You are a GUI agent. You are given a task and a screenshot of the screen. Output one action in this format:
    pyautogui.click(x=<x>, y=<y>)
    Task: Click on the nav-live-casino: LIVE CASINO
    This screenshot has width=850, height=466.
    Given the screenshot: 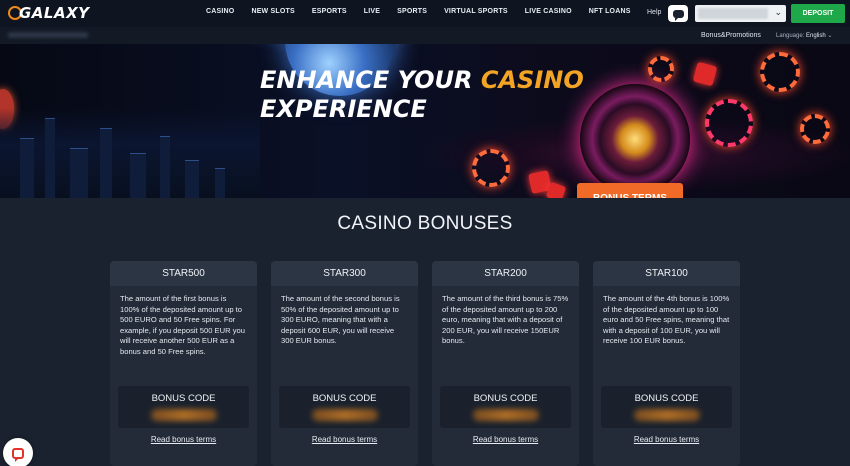 What is the action you would take?
    pyautogui.click(x=548, y=11)
    